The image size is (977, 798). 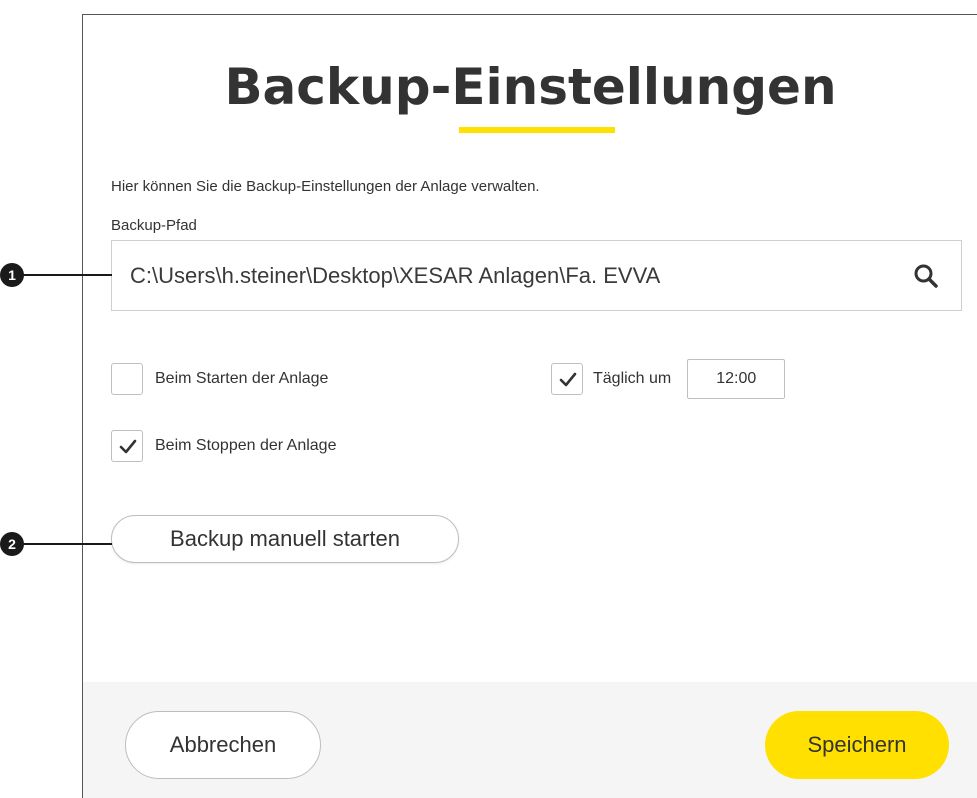 I want to click on option-on-start: Beim Starten der Anlage, so click(x=219, y=379).